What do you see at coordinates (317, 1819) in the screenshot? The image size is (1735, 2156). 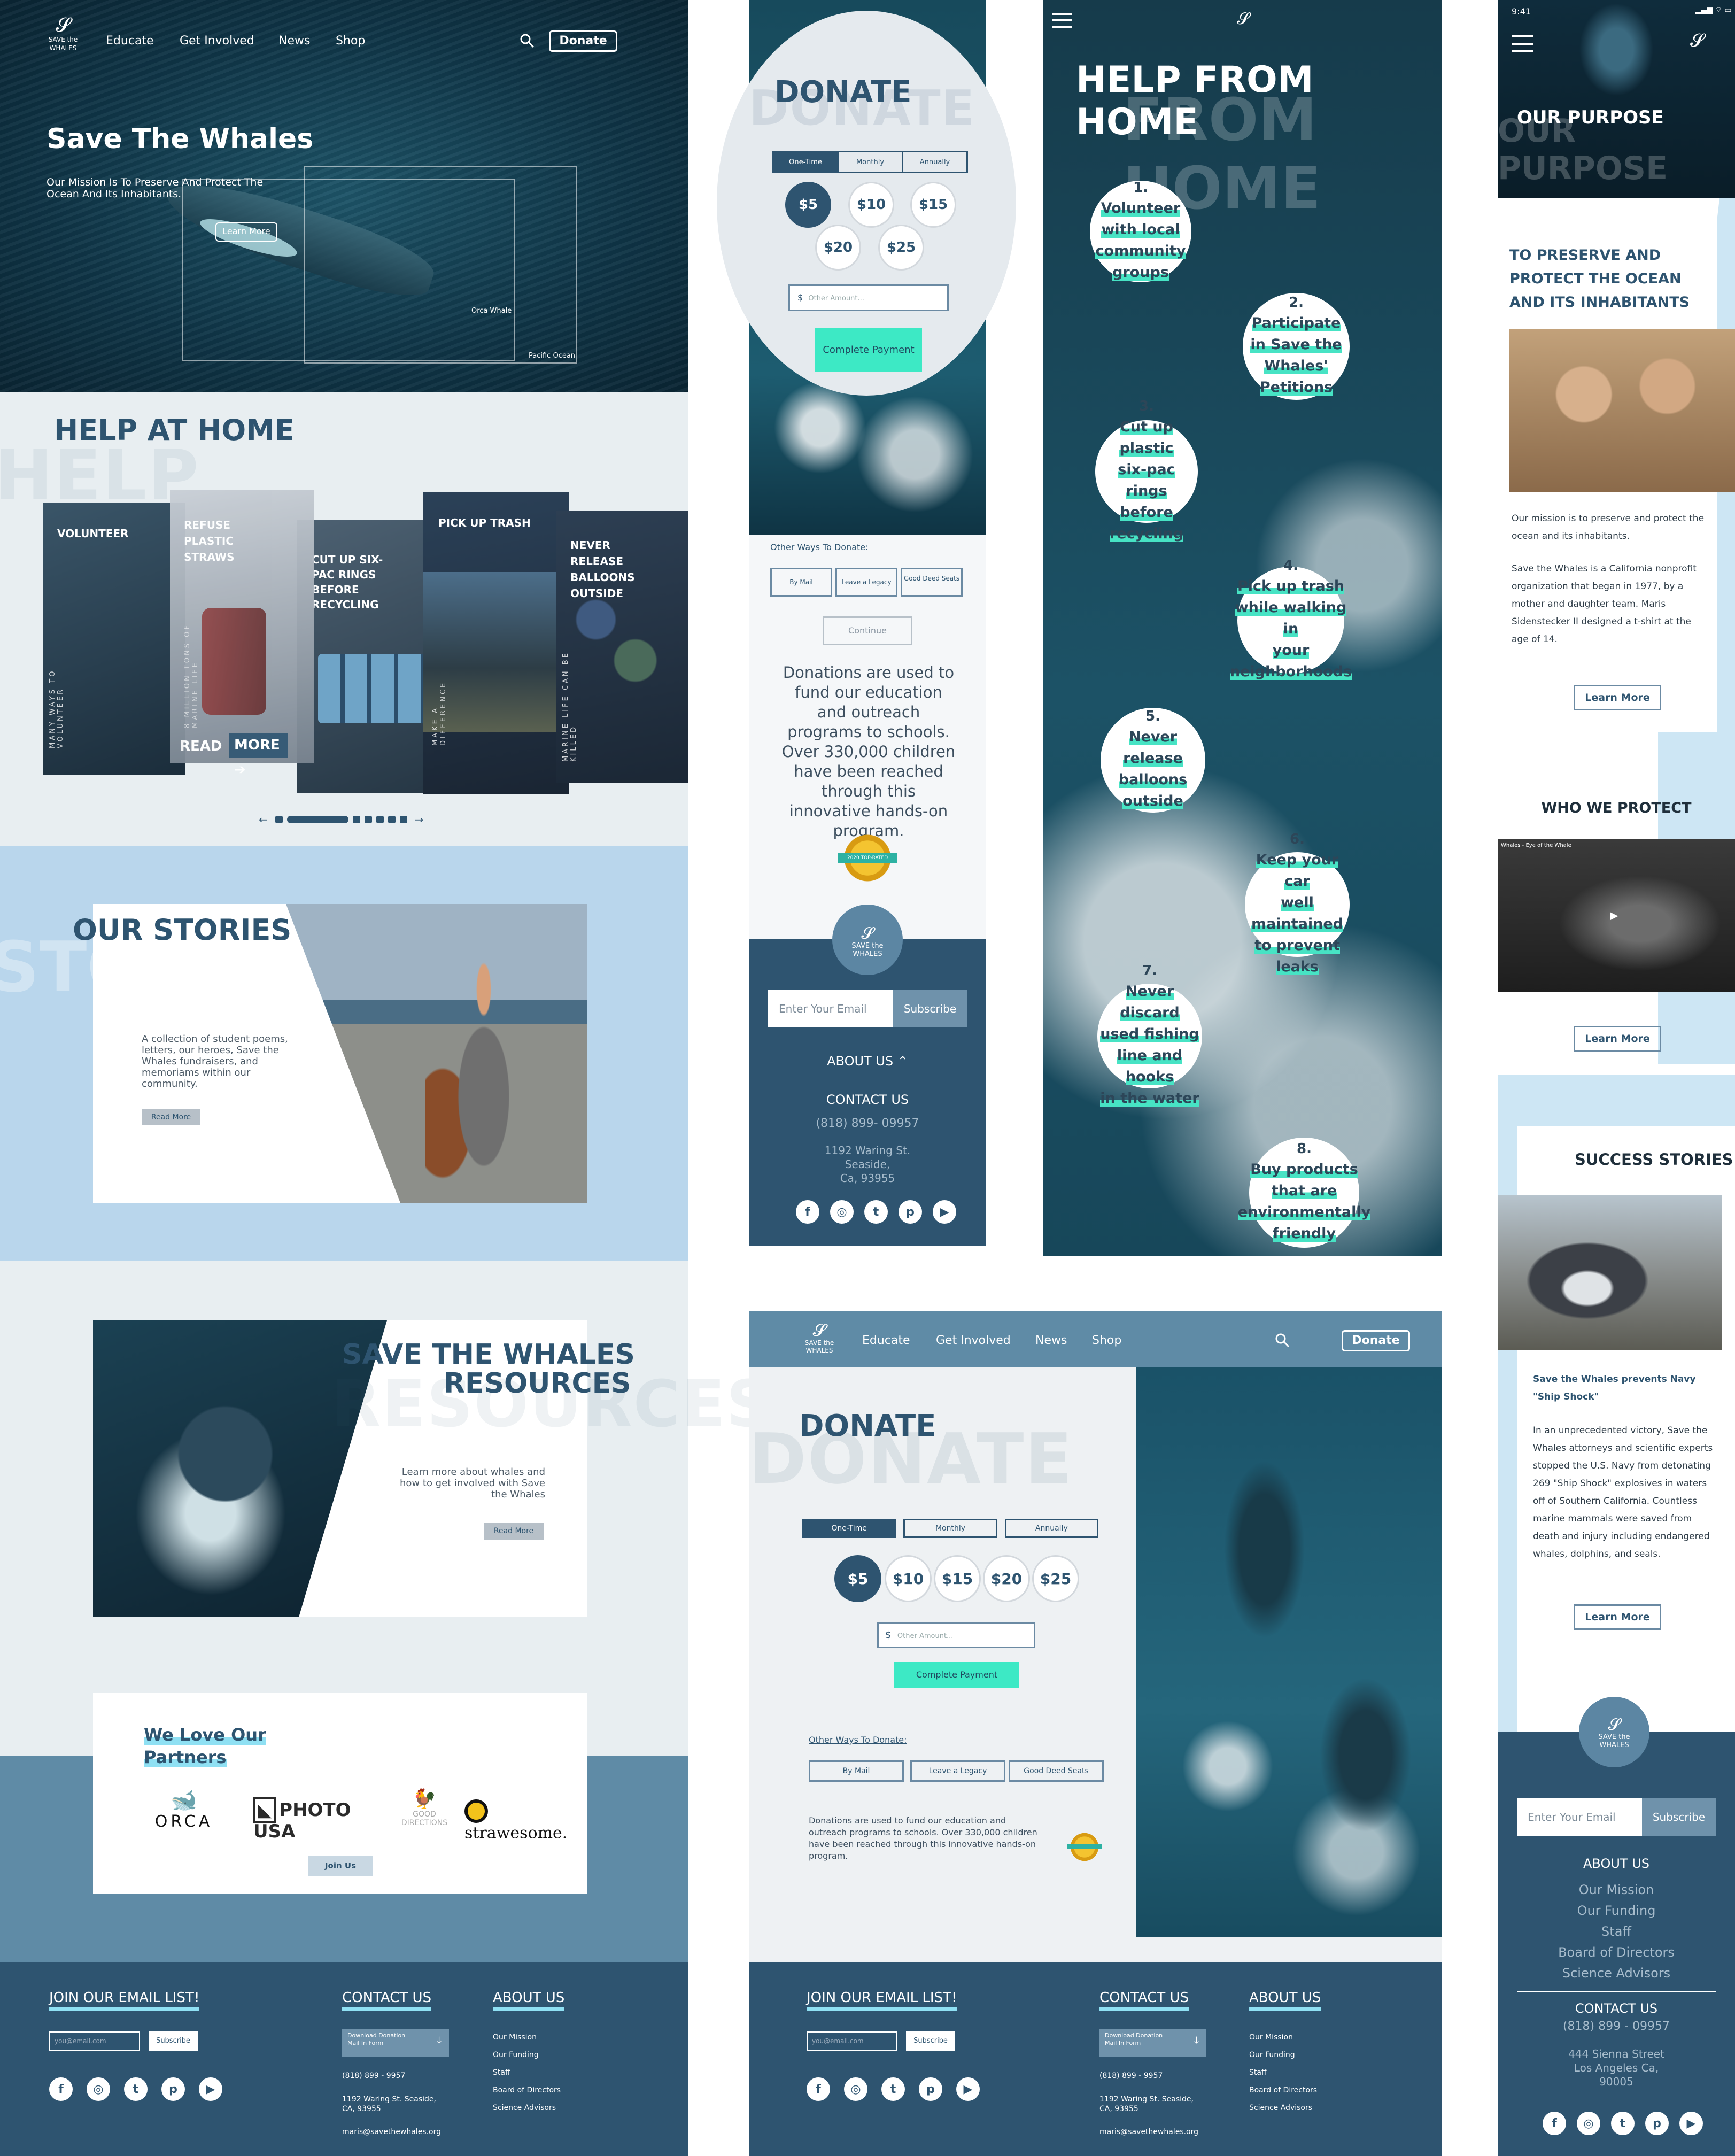 I see `partner-logo-photo-usa: ◣ PHOTO USA` at bounding box center [317, 1819].